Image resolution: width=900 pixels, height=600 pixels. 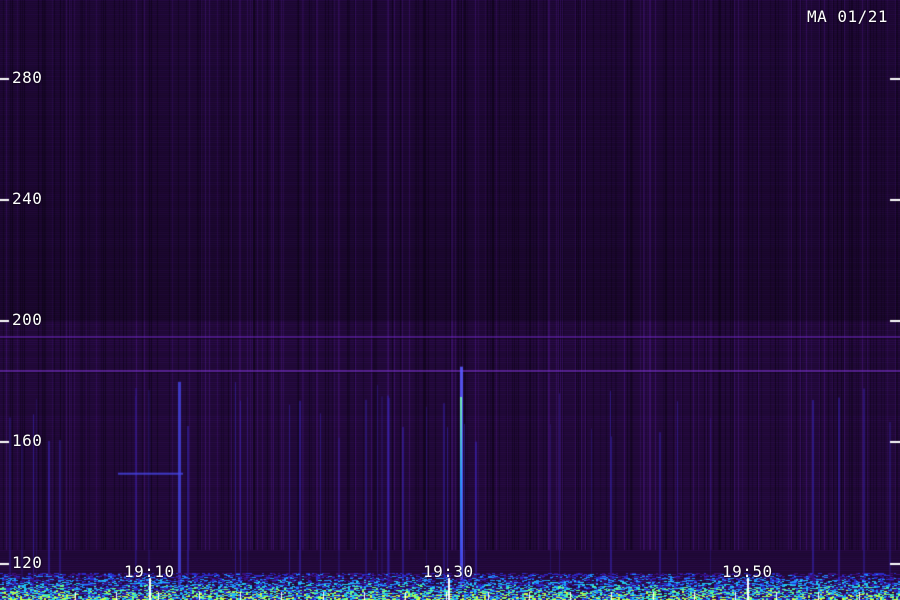 I want to click on y-tick-label-240: 240, so click(x=27, y=198).